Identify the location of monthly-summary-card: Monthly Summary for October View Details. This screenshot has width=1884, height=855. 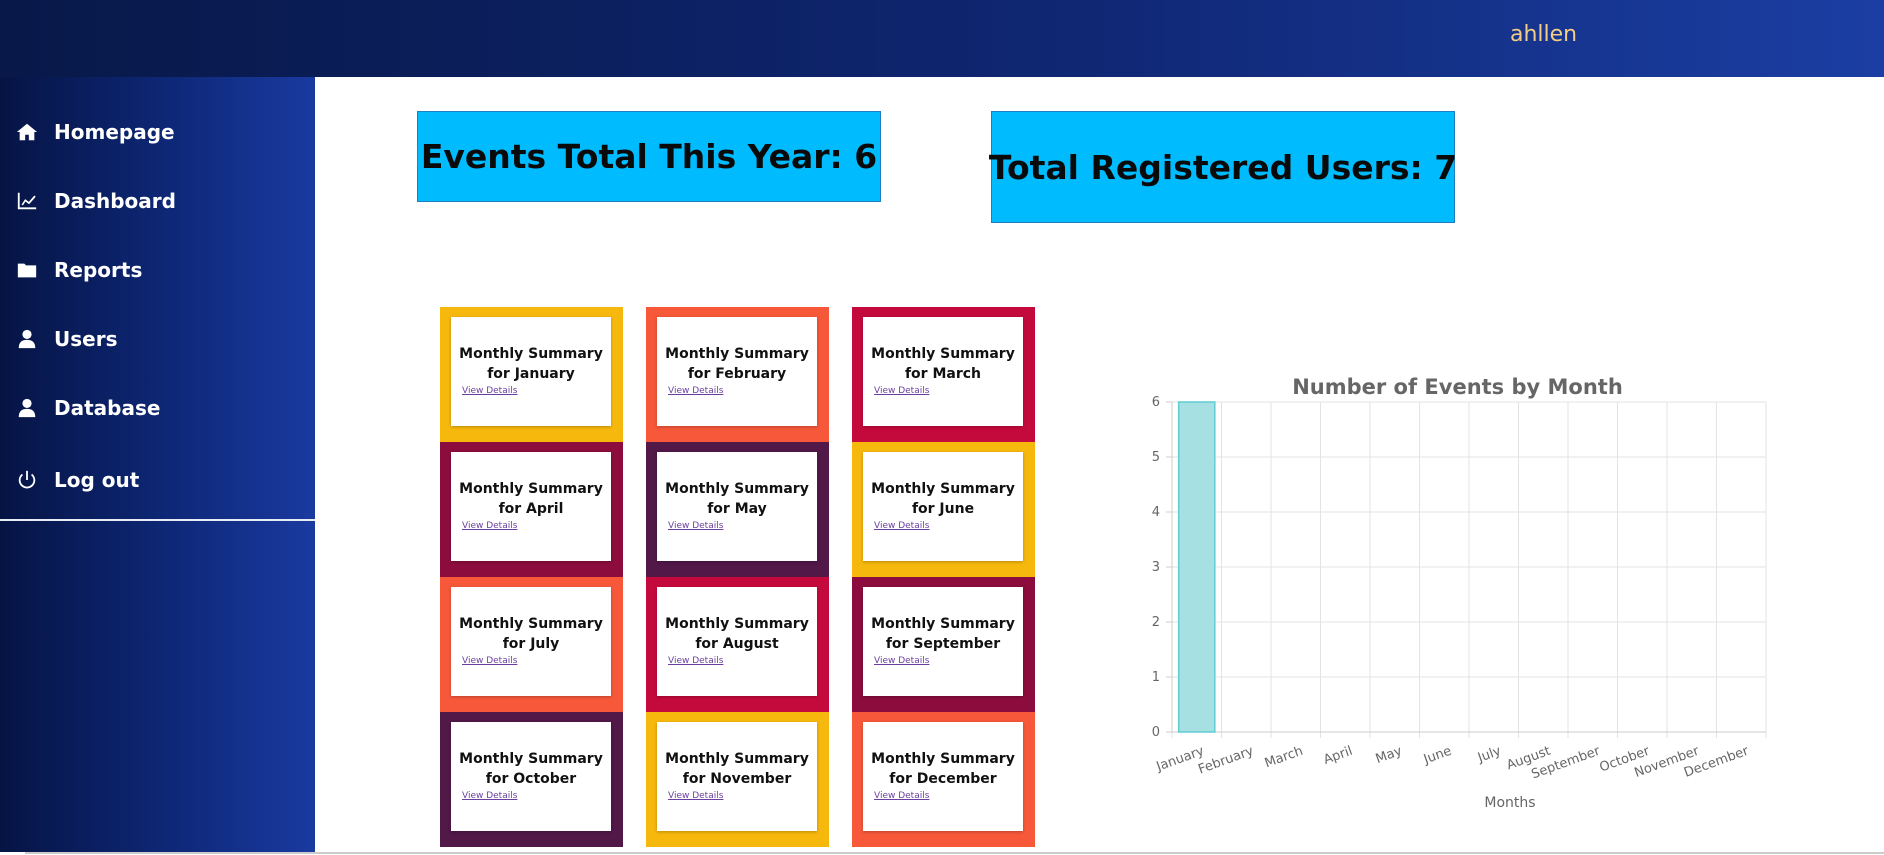
(531, 779).